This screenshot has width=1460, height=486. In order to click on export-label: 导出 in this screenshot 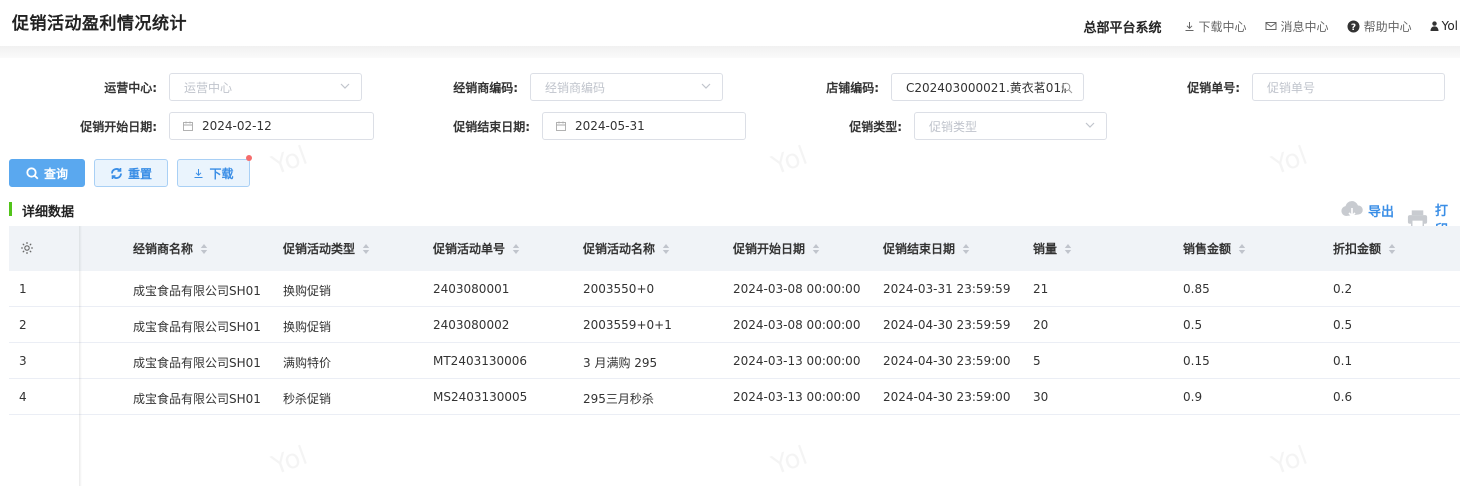, I will do `click(1381, 212)`.